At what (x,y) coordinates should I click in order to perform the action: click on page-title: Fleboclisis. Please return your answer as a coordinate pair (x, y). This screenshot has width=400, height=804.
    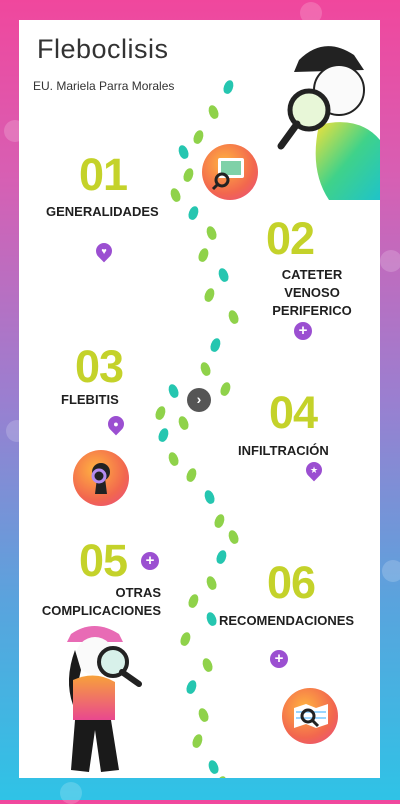
    Looking at the image, I should click on (103, 49).